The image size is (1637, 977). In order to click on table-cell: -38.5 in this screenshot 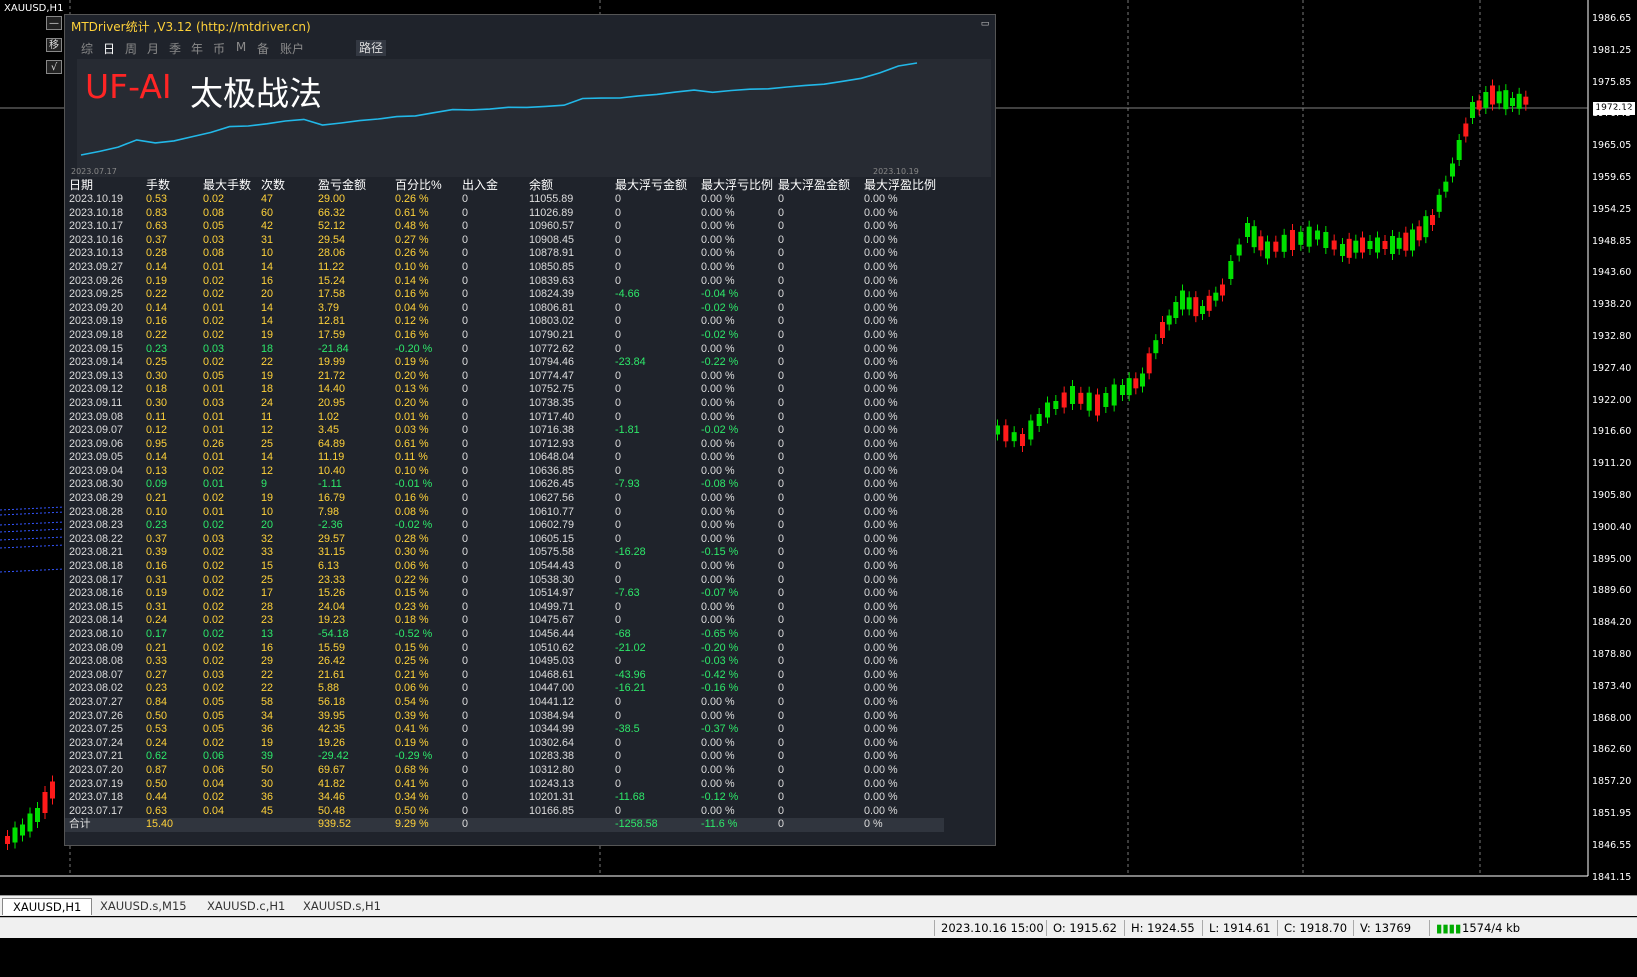, I will do `click(627, 729)`.